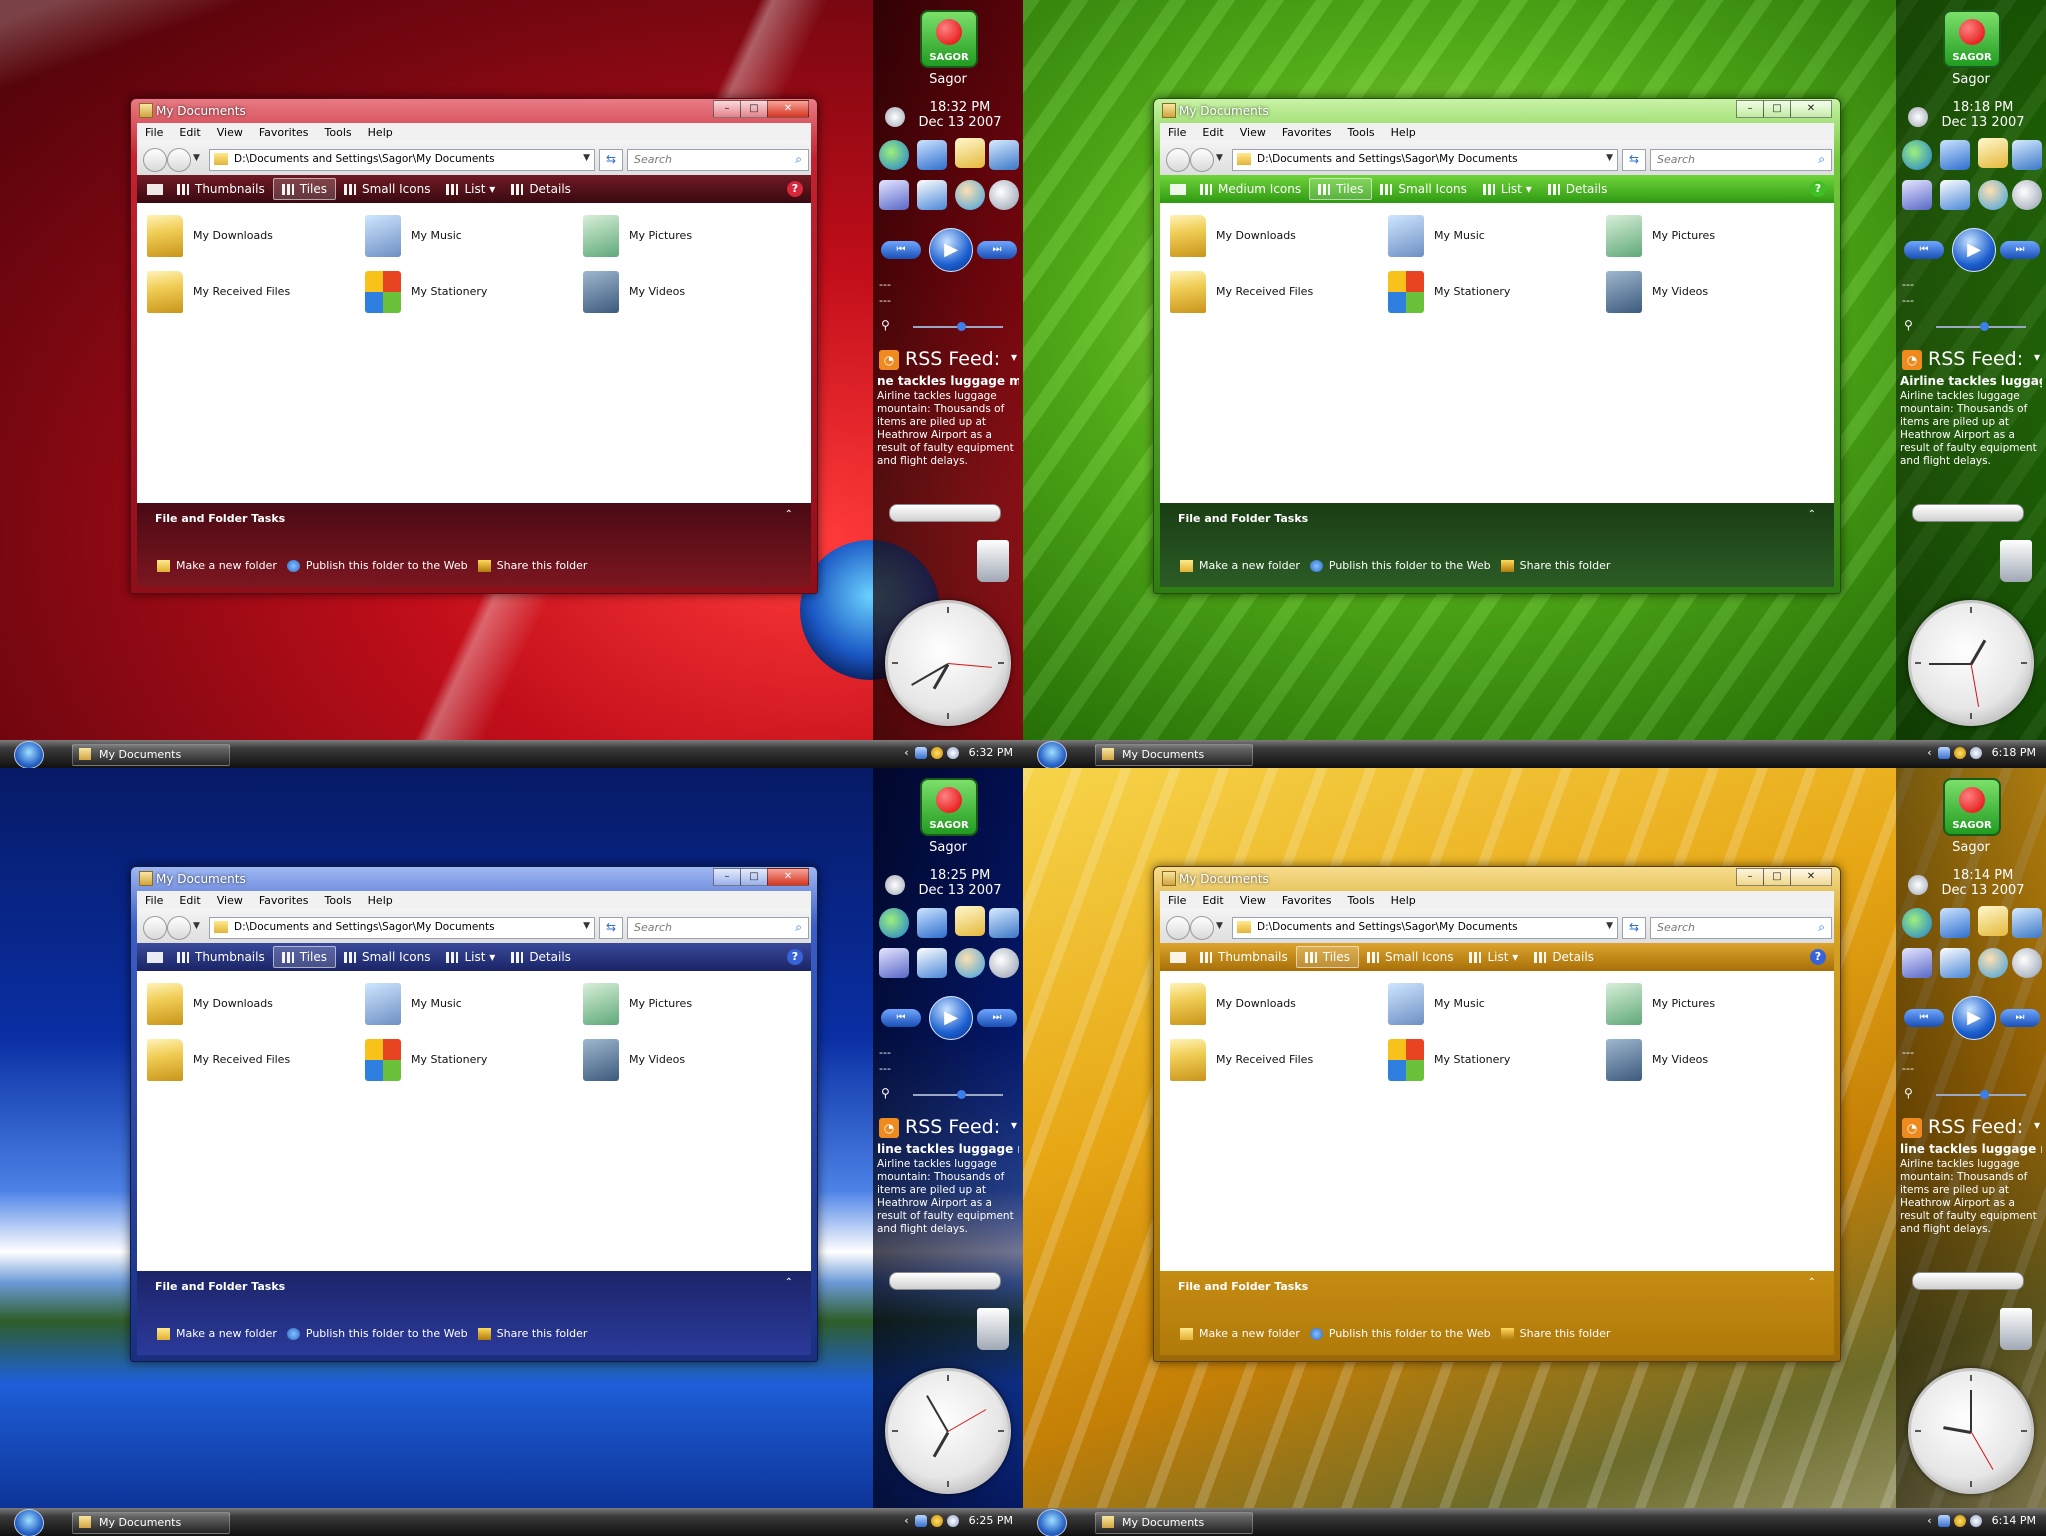 The image size is (2046, 1536). I want to click on rss-headline: line tackles luggage m, so click(948, 1149).